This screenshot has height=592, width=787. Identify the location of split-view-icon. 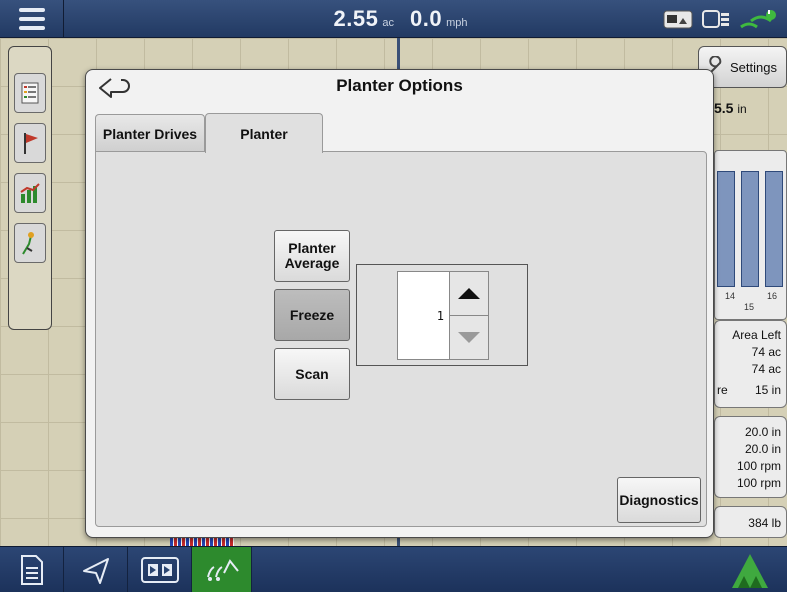
(159, 570).